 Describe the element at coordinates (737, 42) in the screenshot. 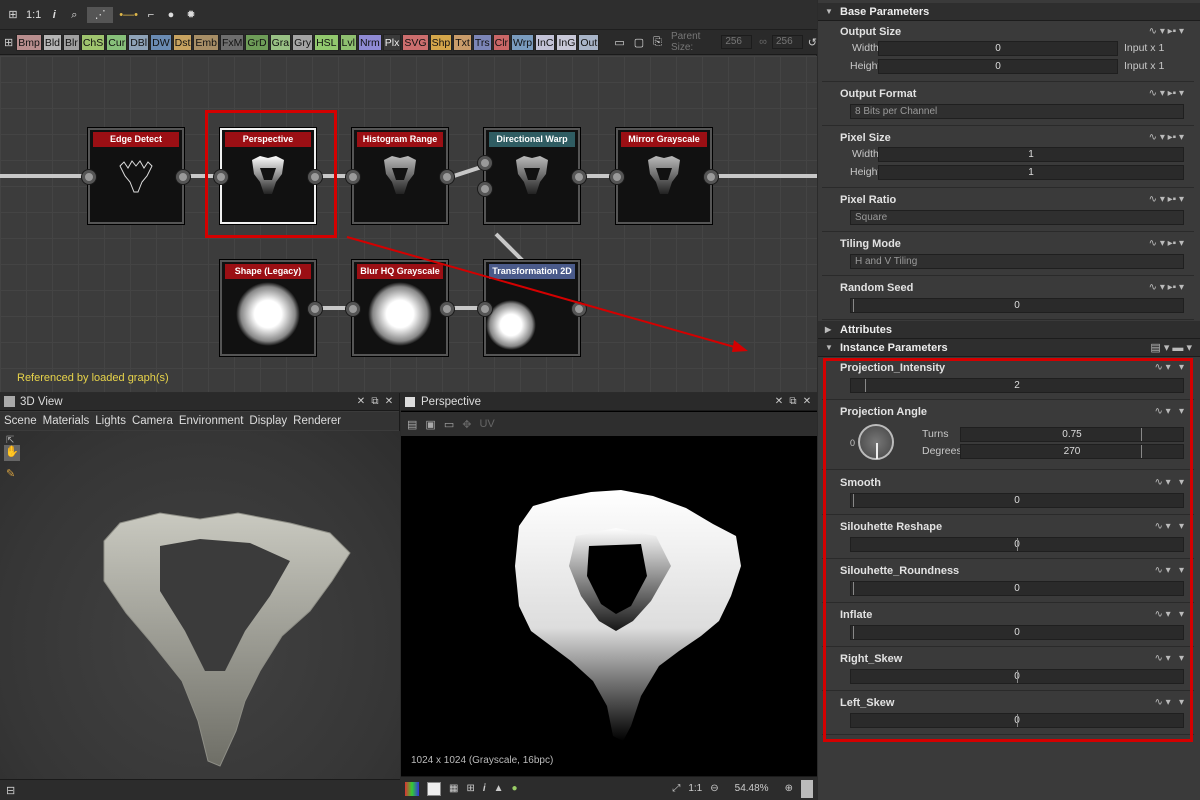

I see `parent-size-a-field: 256` at that location.